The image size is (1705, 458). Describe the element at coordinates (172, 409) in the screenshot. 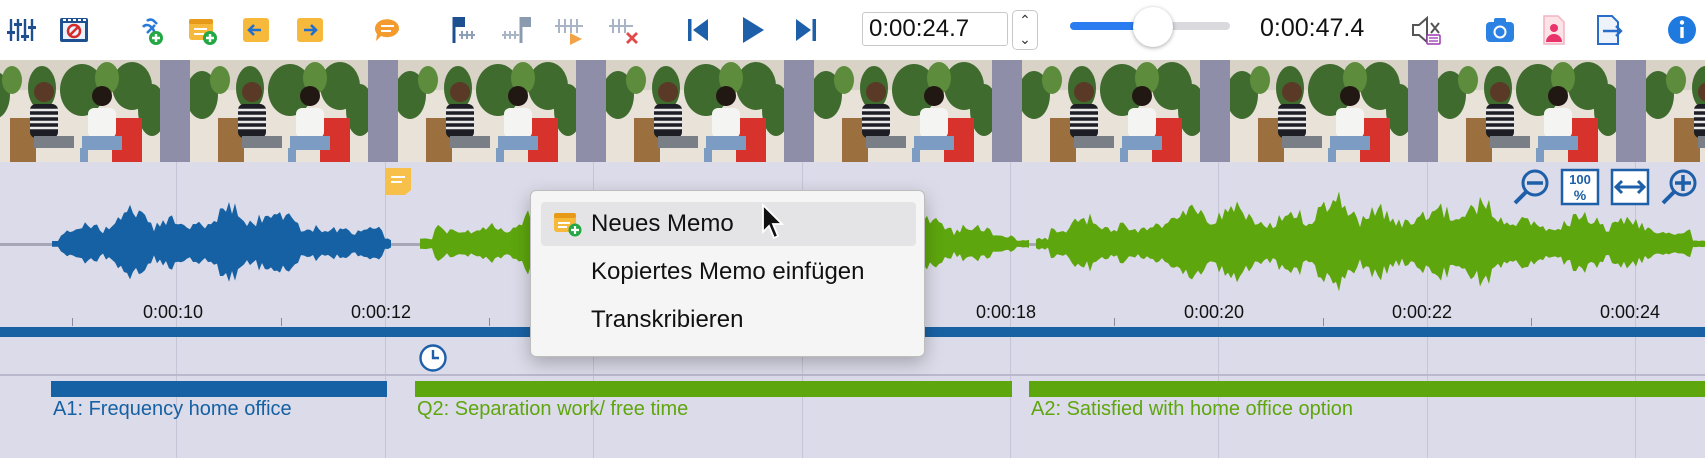

I see `code-label-a1: A1: Frequency home office` at that location.